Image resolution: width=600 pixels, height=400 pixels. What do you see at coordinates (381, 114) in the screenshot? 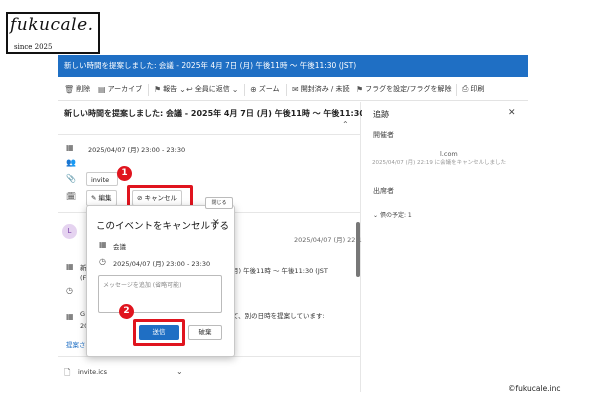
I see `tracking-title: 追跡` at bounding box center [381, 114].